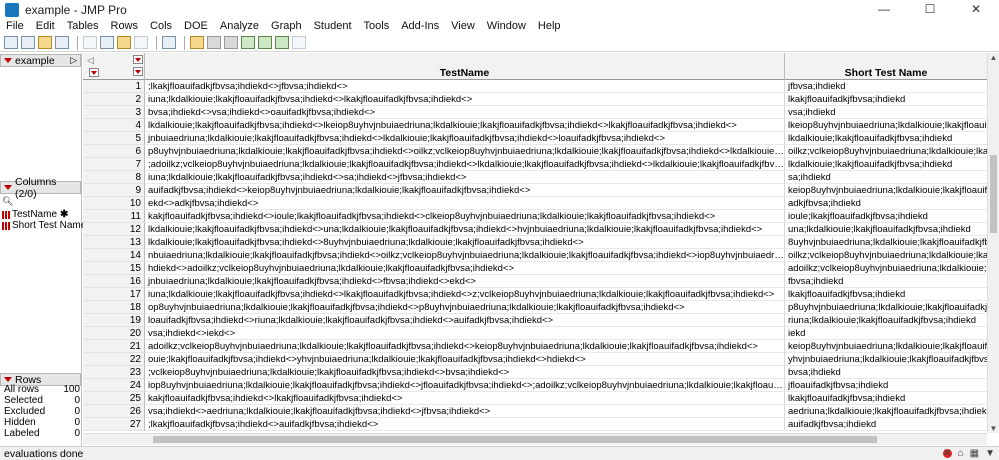 This screenshot has width=999, height=460. Describe the element at coordinates (11, 42) in the screenshot. I see `new-data-table-icon` at that location.